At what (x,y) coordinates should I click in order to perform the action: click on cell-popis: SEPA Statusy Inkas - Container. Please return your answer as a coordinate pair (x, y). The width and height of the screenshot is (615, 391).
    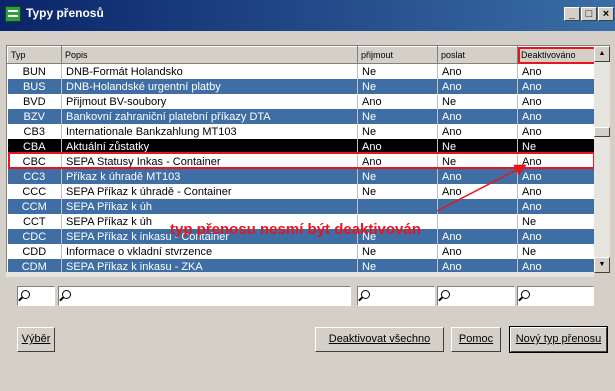
    Looking at the image, I should click on (209, 161).